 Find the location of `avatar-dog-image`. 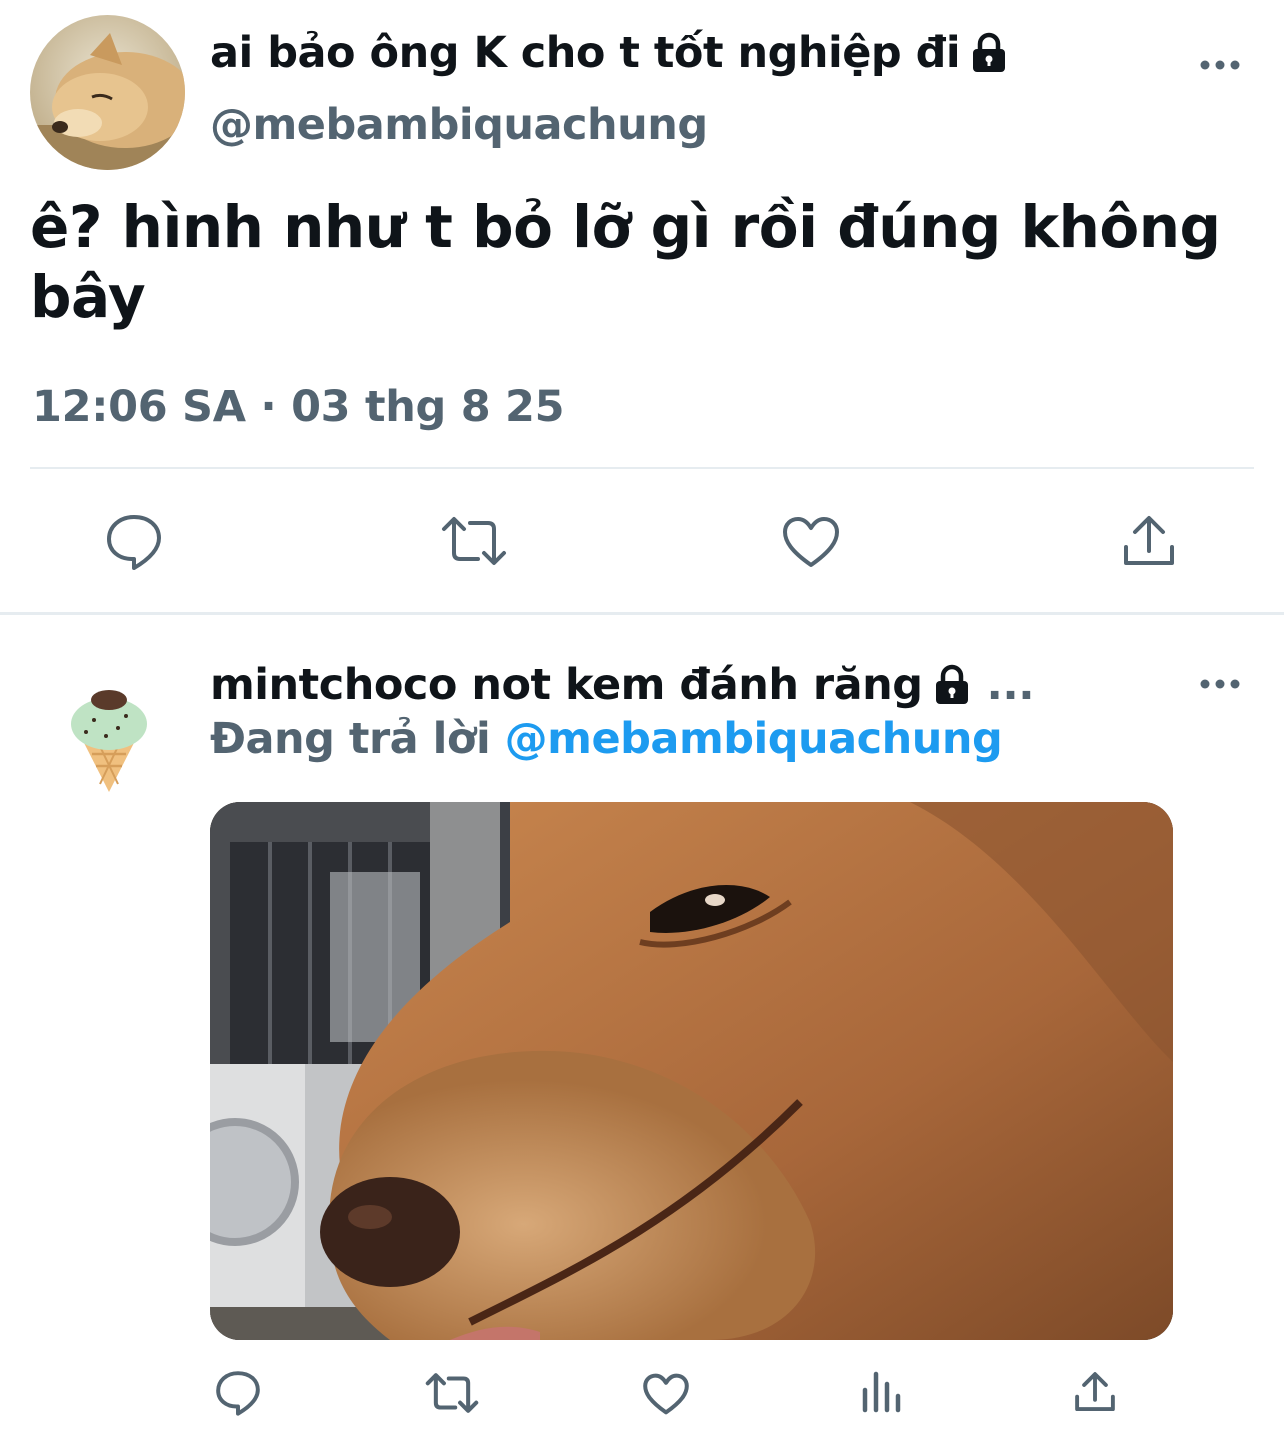

avatar-dog-image is located at coordinates (107, 92).